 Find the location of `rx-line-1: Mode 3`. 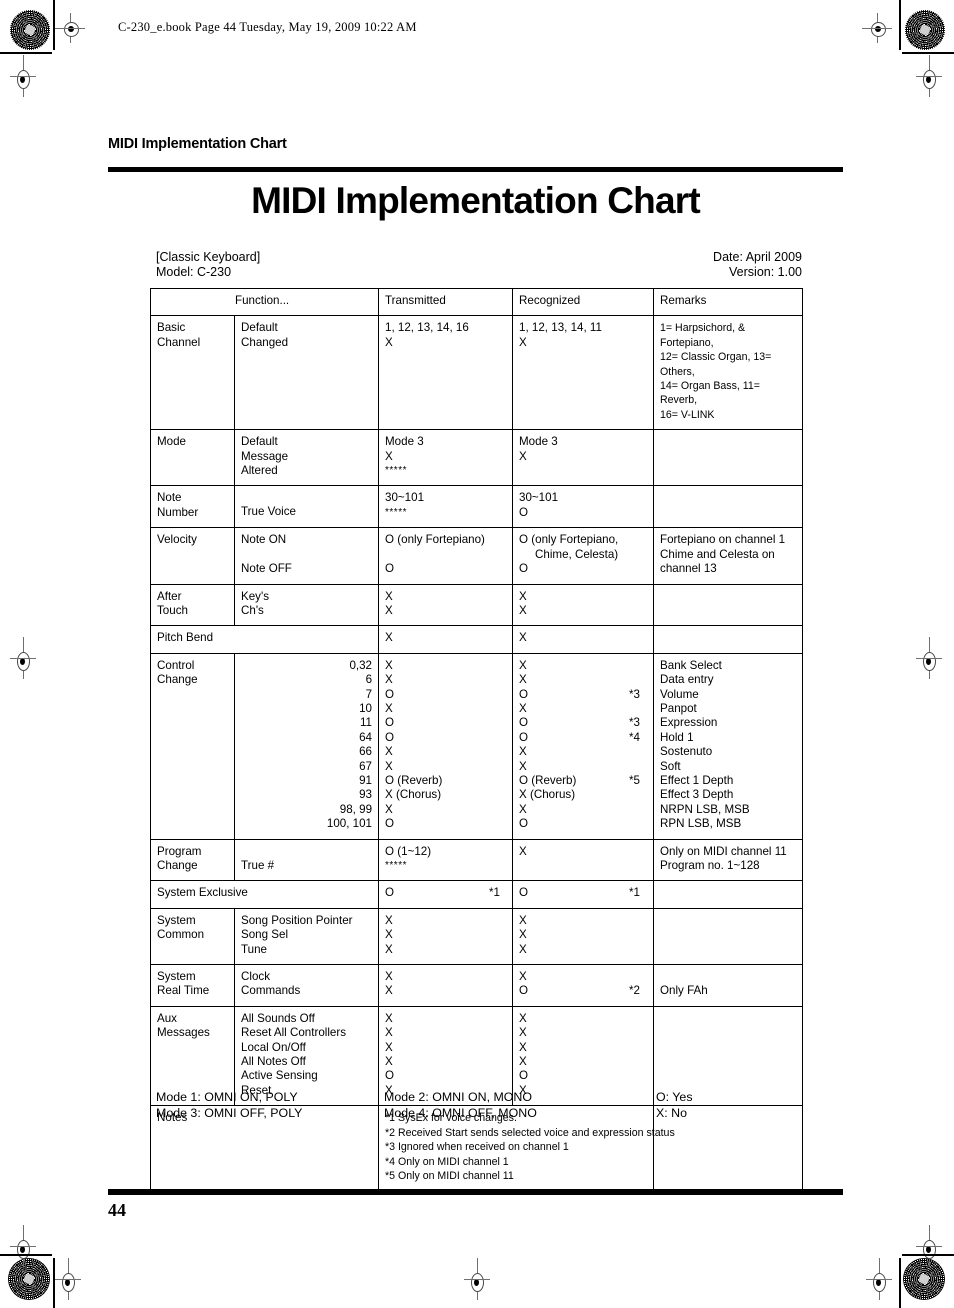

rx-line-1: Mode 3 is located at coordinates (538, 442).